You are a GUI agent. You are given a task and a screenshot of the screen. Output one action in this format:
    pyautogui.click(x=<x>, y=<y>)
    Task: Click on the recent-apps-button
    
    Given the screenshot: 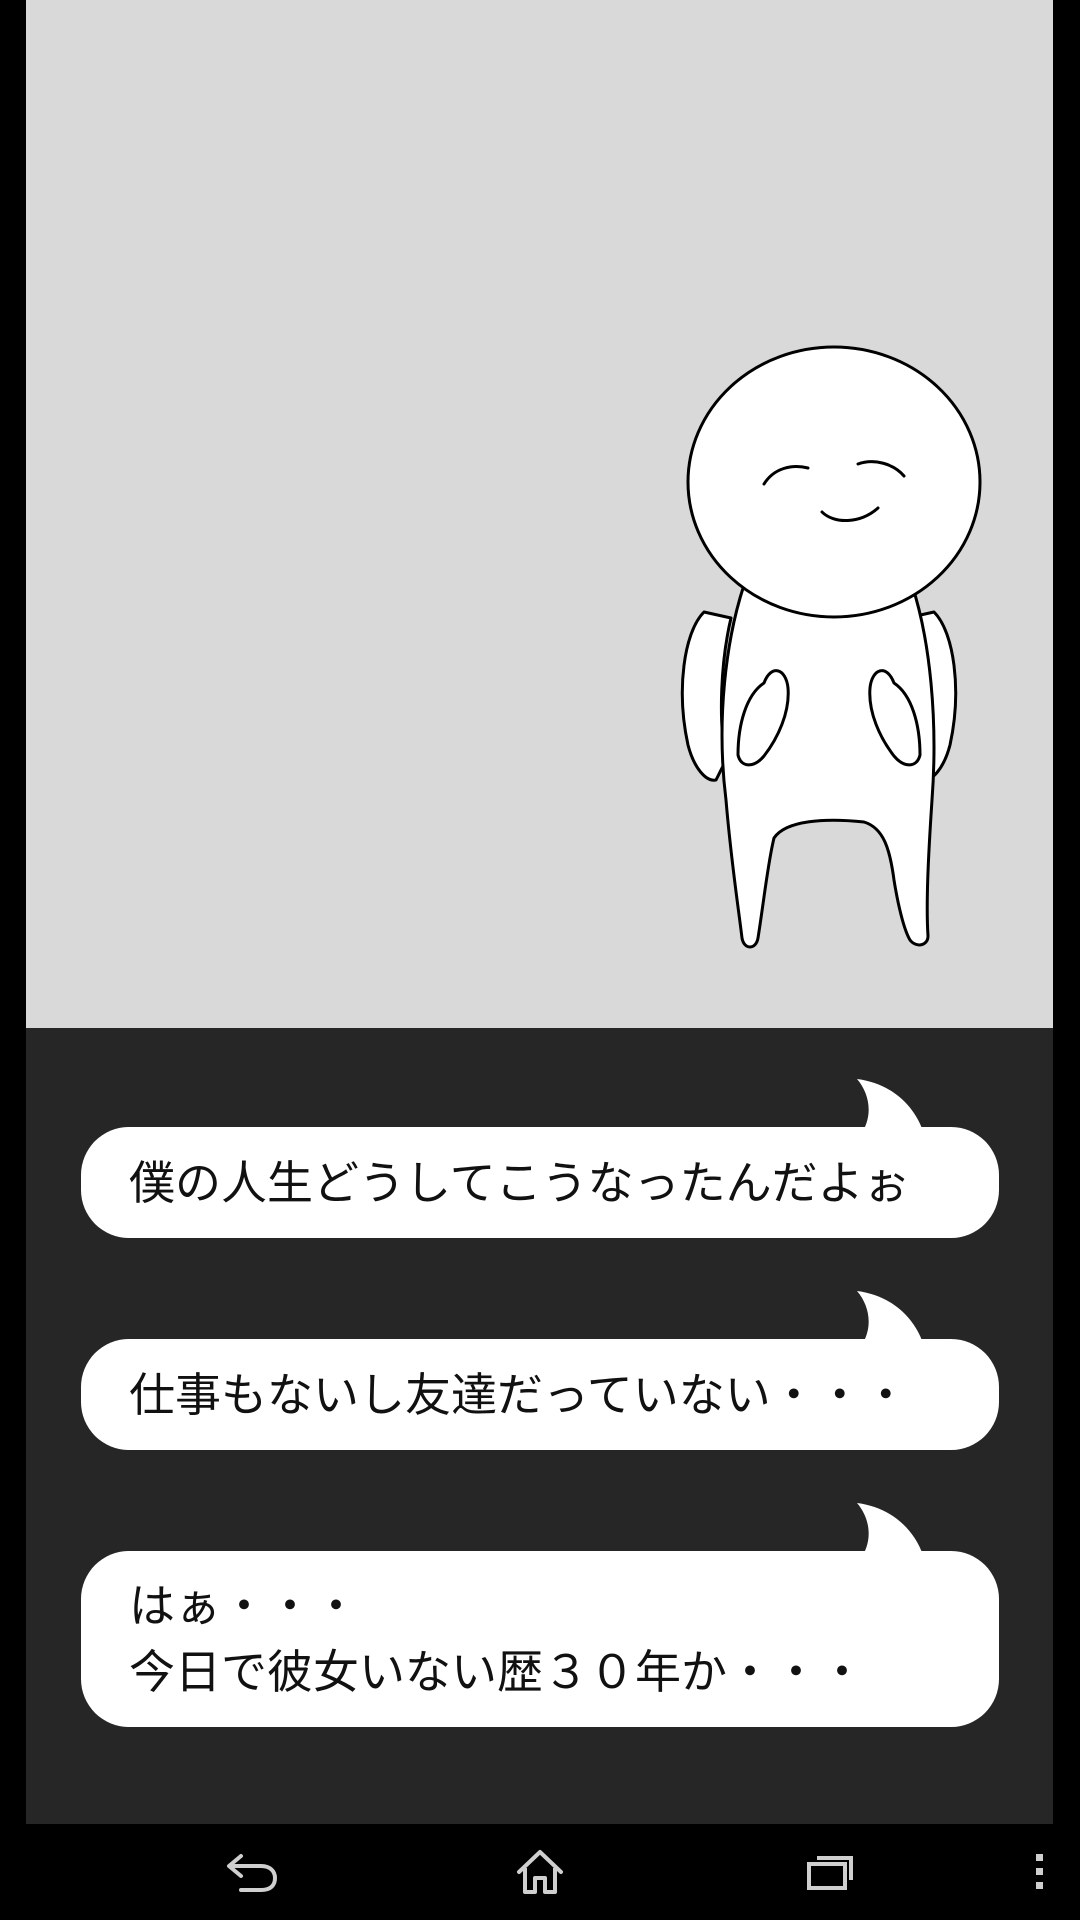 What is the action you would take?
    pyautogui.click(x=830, y=1872)
    